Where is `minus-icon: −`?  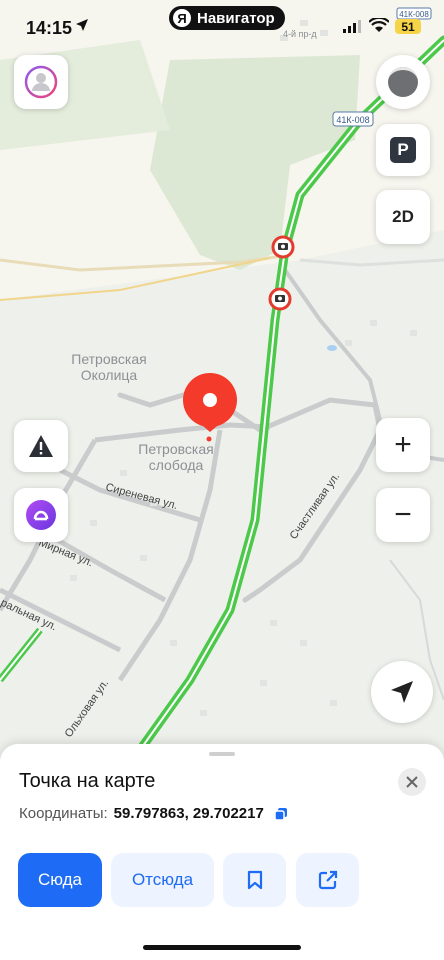
minus-icon: − is located at coordinates (403, 514).